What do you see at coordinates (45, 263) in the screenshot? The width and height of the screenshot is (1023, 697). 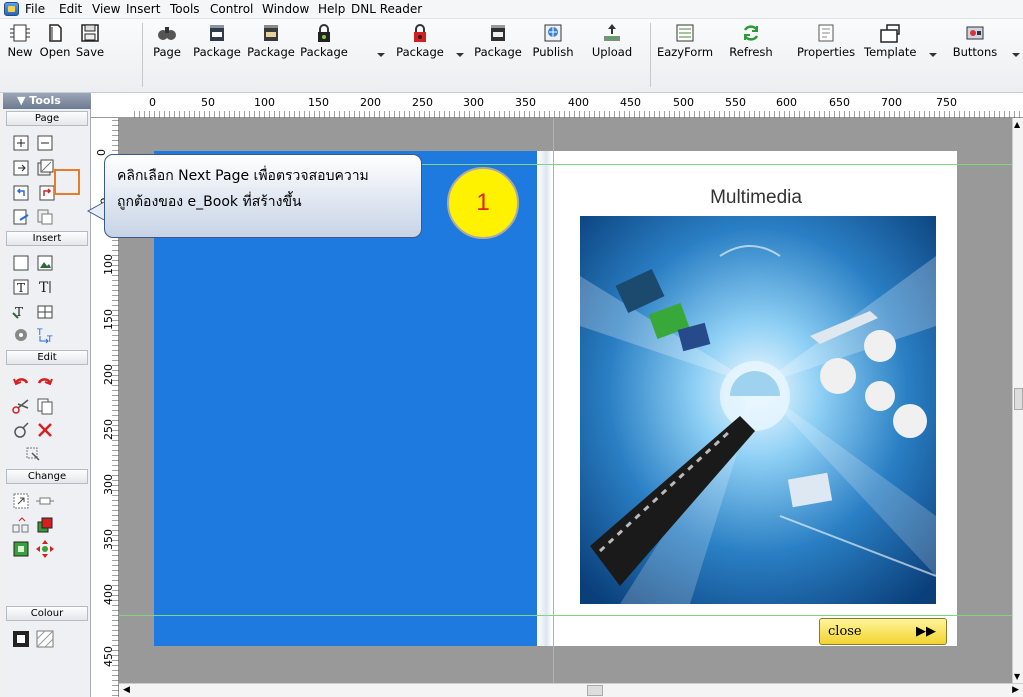 I see `insert-image-icon` at bounding box center [45, 263].